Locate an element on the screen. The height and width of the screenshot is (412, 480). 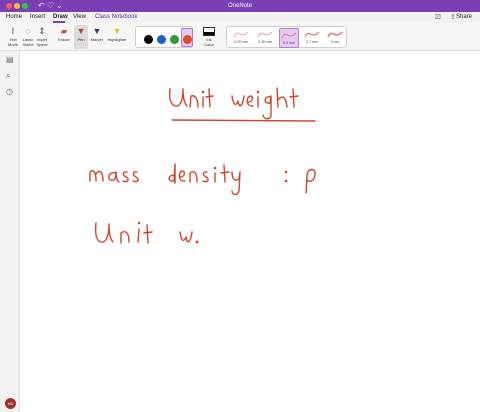
text-mode-icon: Ⅰ is located at coordinates (13, 31).